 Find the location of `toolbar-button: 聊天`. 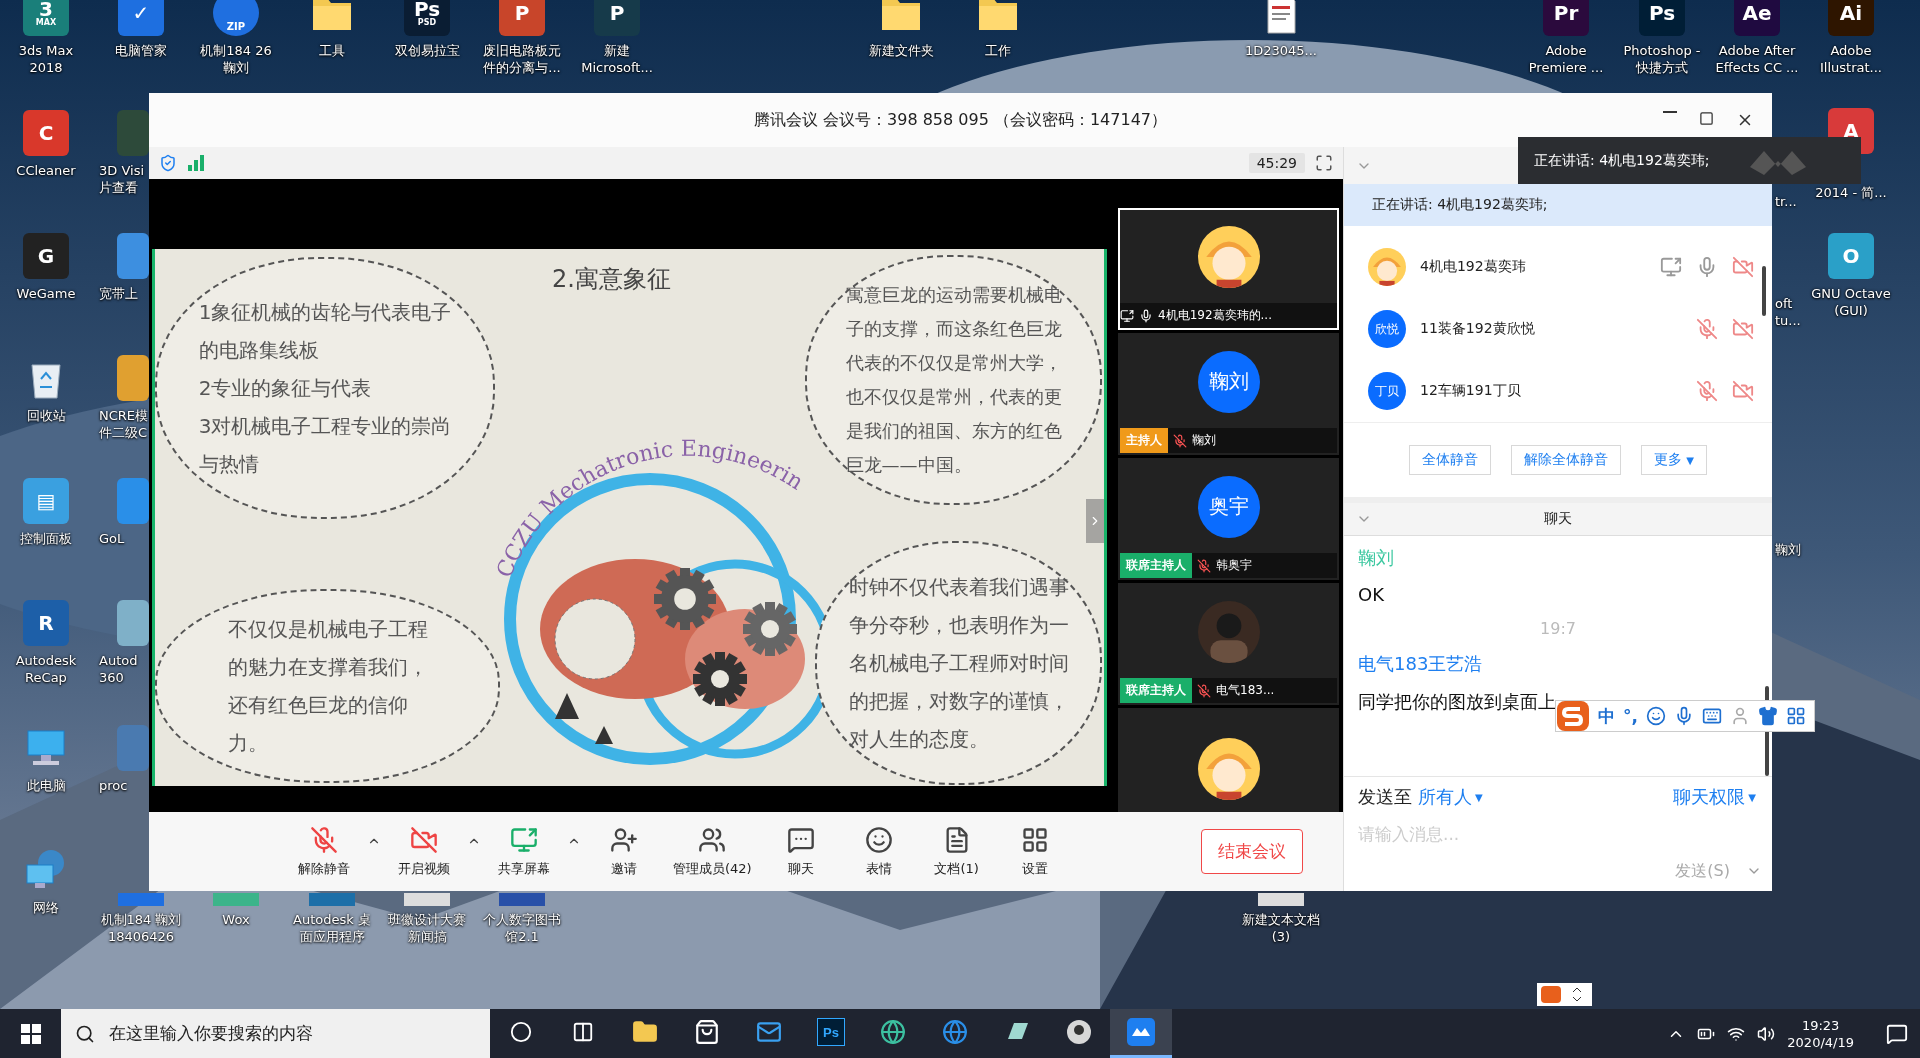

toolbar-button: 聊天 is located at coordinates (800, 851).